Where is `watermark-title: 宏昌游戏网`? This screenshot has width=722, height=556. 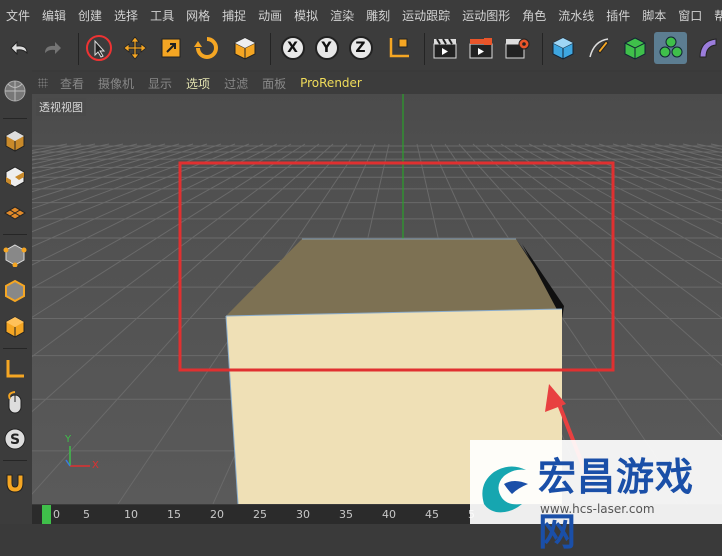 watermark-title: 宏昌游戏网 is located at coordinates (616, 504).